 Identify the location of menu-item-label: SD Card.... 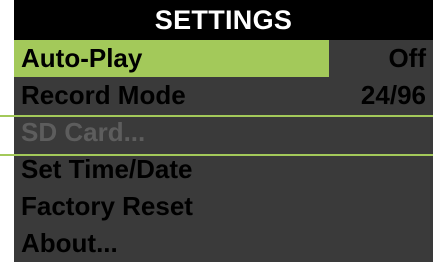
(83, 132).